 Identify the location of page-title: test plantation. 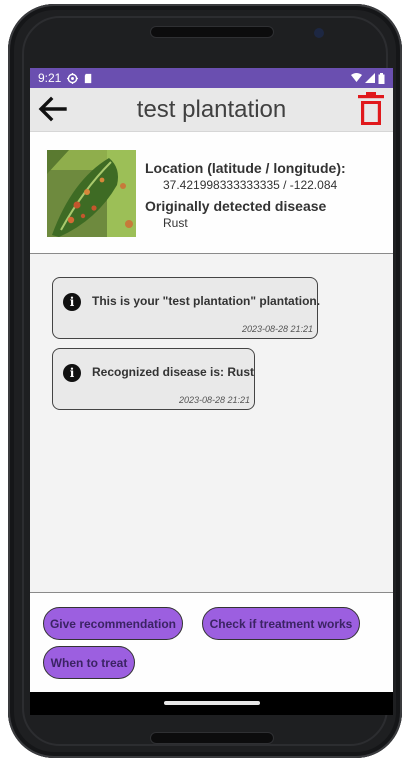
(211, 109).